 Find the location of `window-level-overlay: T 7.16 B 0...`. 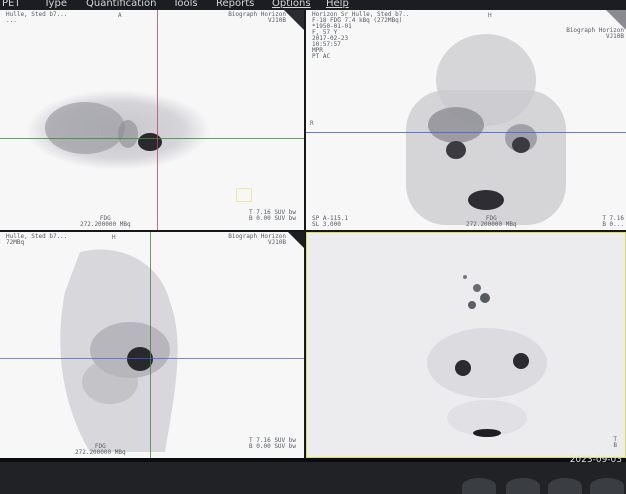

window-level-overlay: T 7.16 B 0... is located at coordinates (613, 221).